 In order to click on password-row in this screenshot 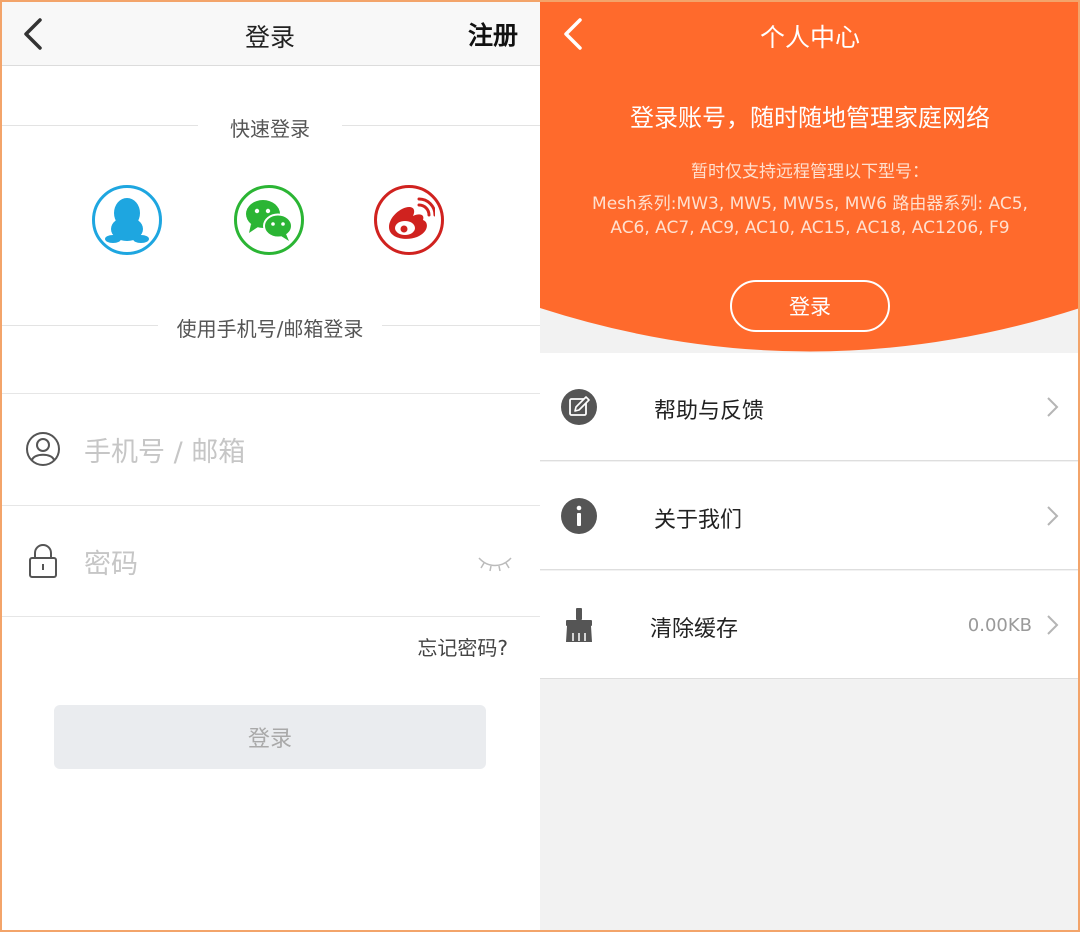, I will do `click(270, 561)`.